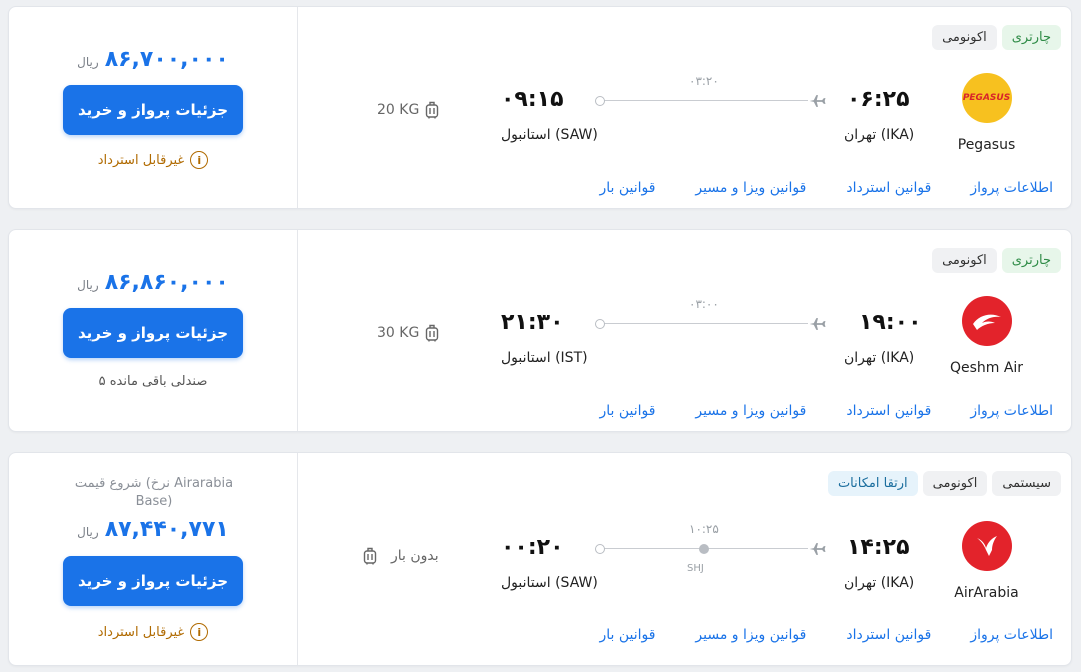 The width and height of the screenshot is (1081, 672). I want to click on pegasus-logo-text: PEGASUS, so click(986, 98).